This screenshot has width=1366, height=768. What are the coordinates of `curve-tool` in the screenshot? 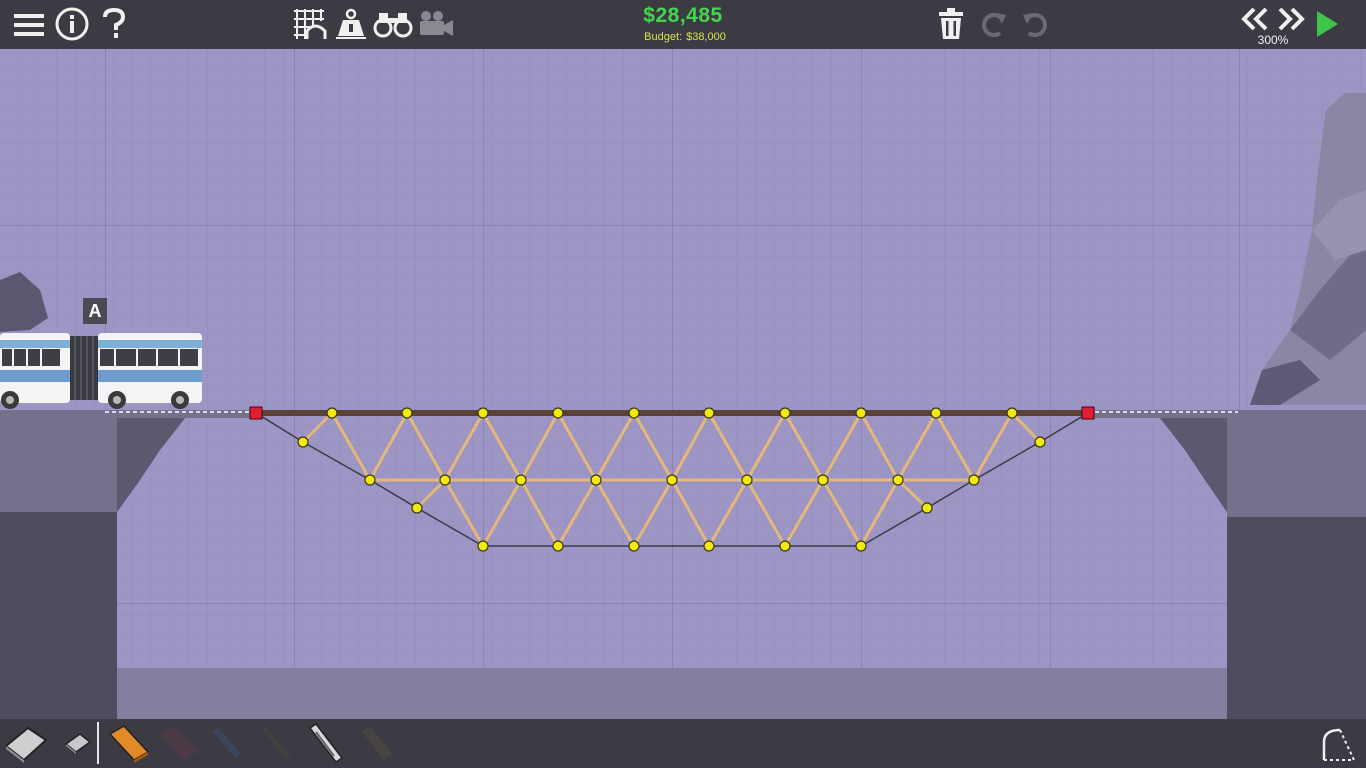 It's located at (1338, 743).